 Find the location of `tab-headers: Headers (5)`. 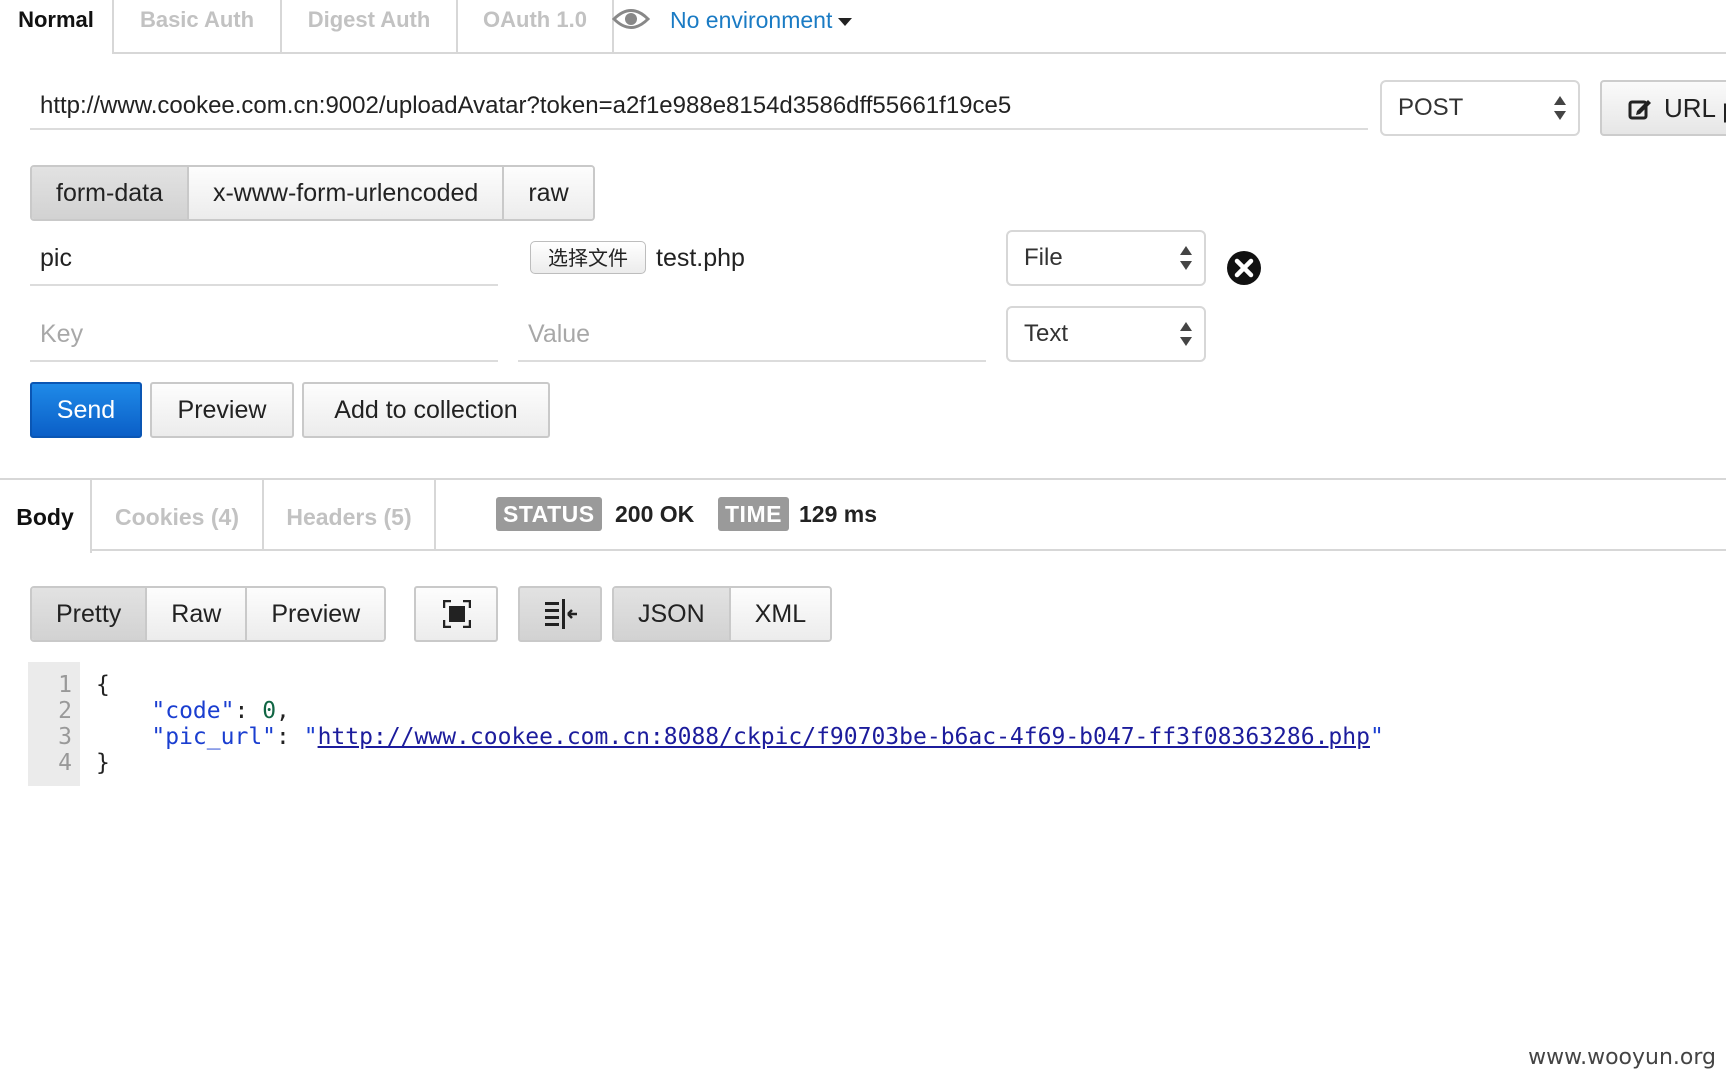

tab-headers: Headers (5) is located at coordinates (350, 515).